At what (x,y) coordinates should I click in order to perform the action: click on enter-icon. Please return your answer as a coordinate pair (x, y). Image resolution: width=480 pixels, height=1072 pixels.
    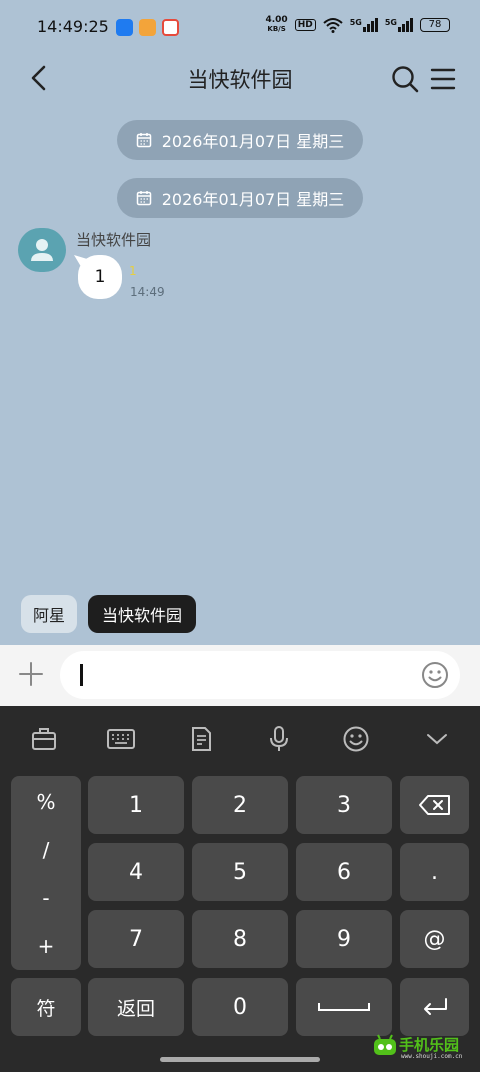
    Looking at the image, I should click on (435, 1006).